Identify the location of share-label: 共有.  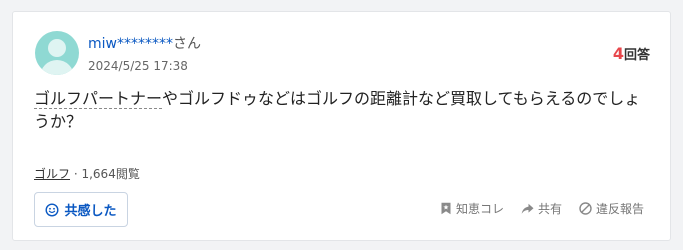
(549, 209).